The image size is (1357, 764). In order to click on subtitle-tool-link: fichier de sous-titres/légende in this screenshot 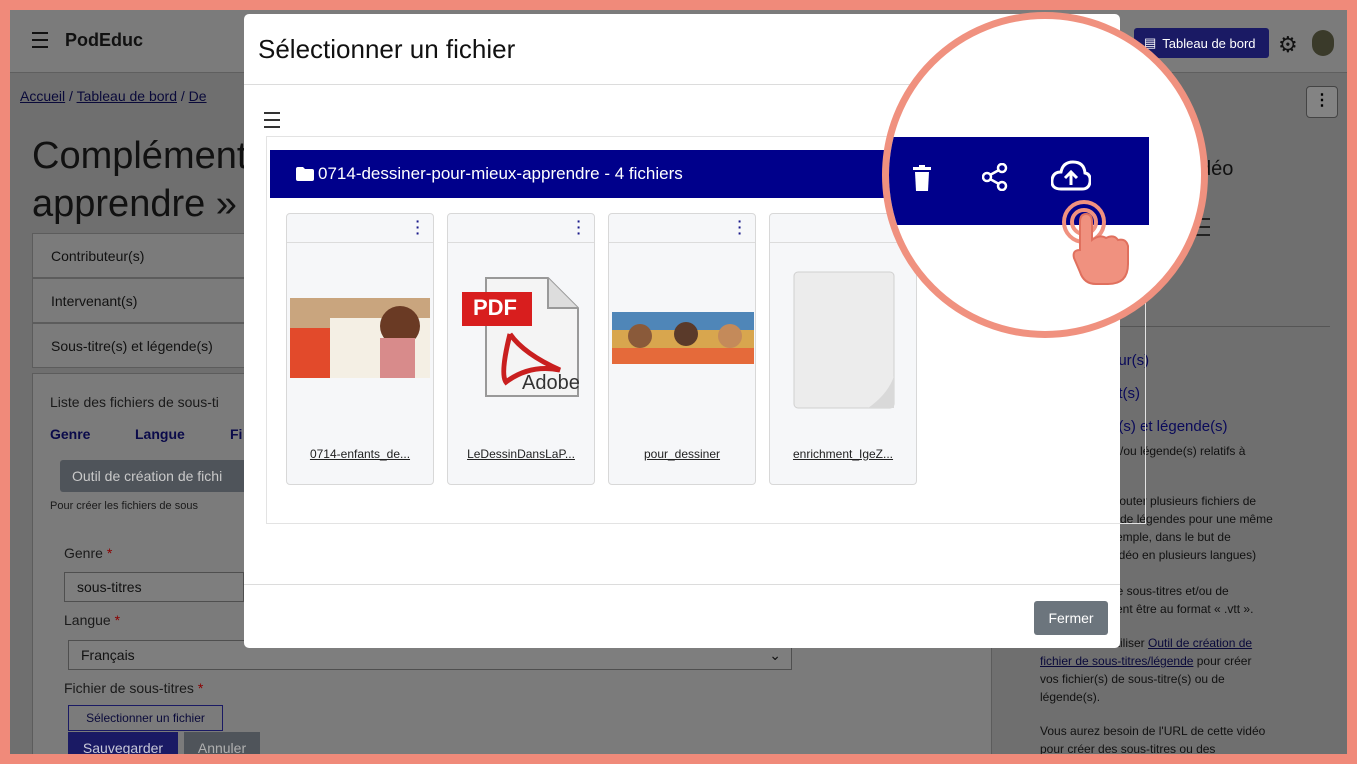, I will do `click(1116, 661)`.